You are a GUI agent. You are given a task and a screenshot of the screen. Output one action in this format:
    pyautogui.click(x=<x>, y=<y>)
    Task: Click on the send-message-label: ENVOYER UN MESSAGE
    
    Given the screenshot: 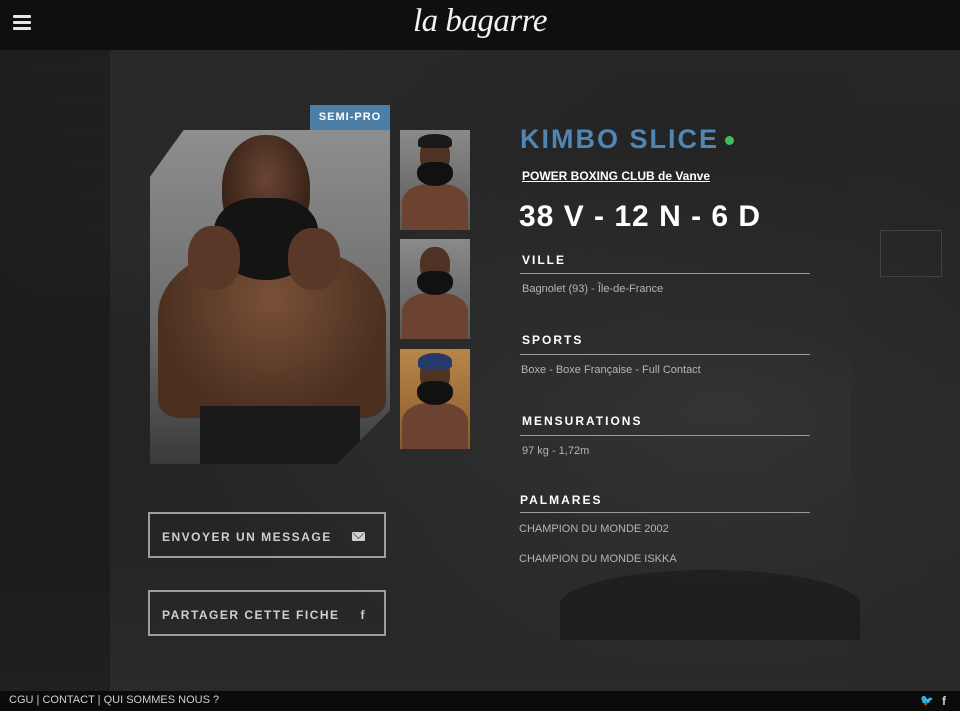 What is the action you would take?
    pyautogui.click(x=247, y=537)
    